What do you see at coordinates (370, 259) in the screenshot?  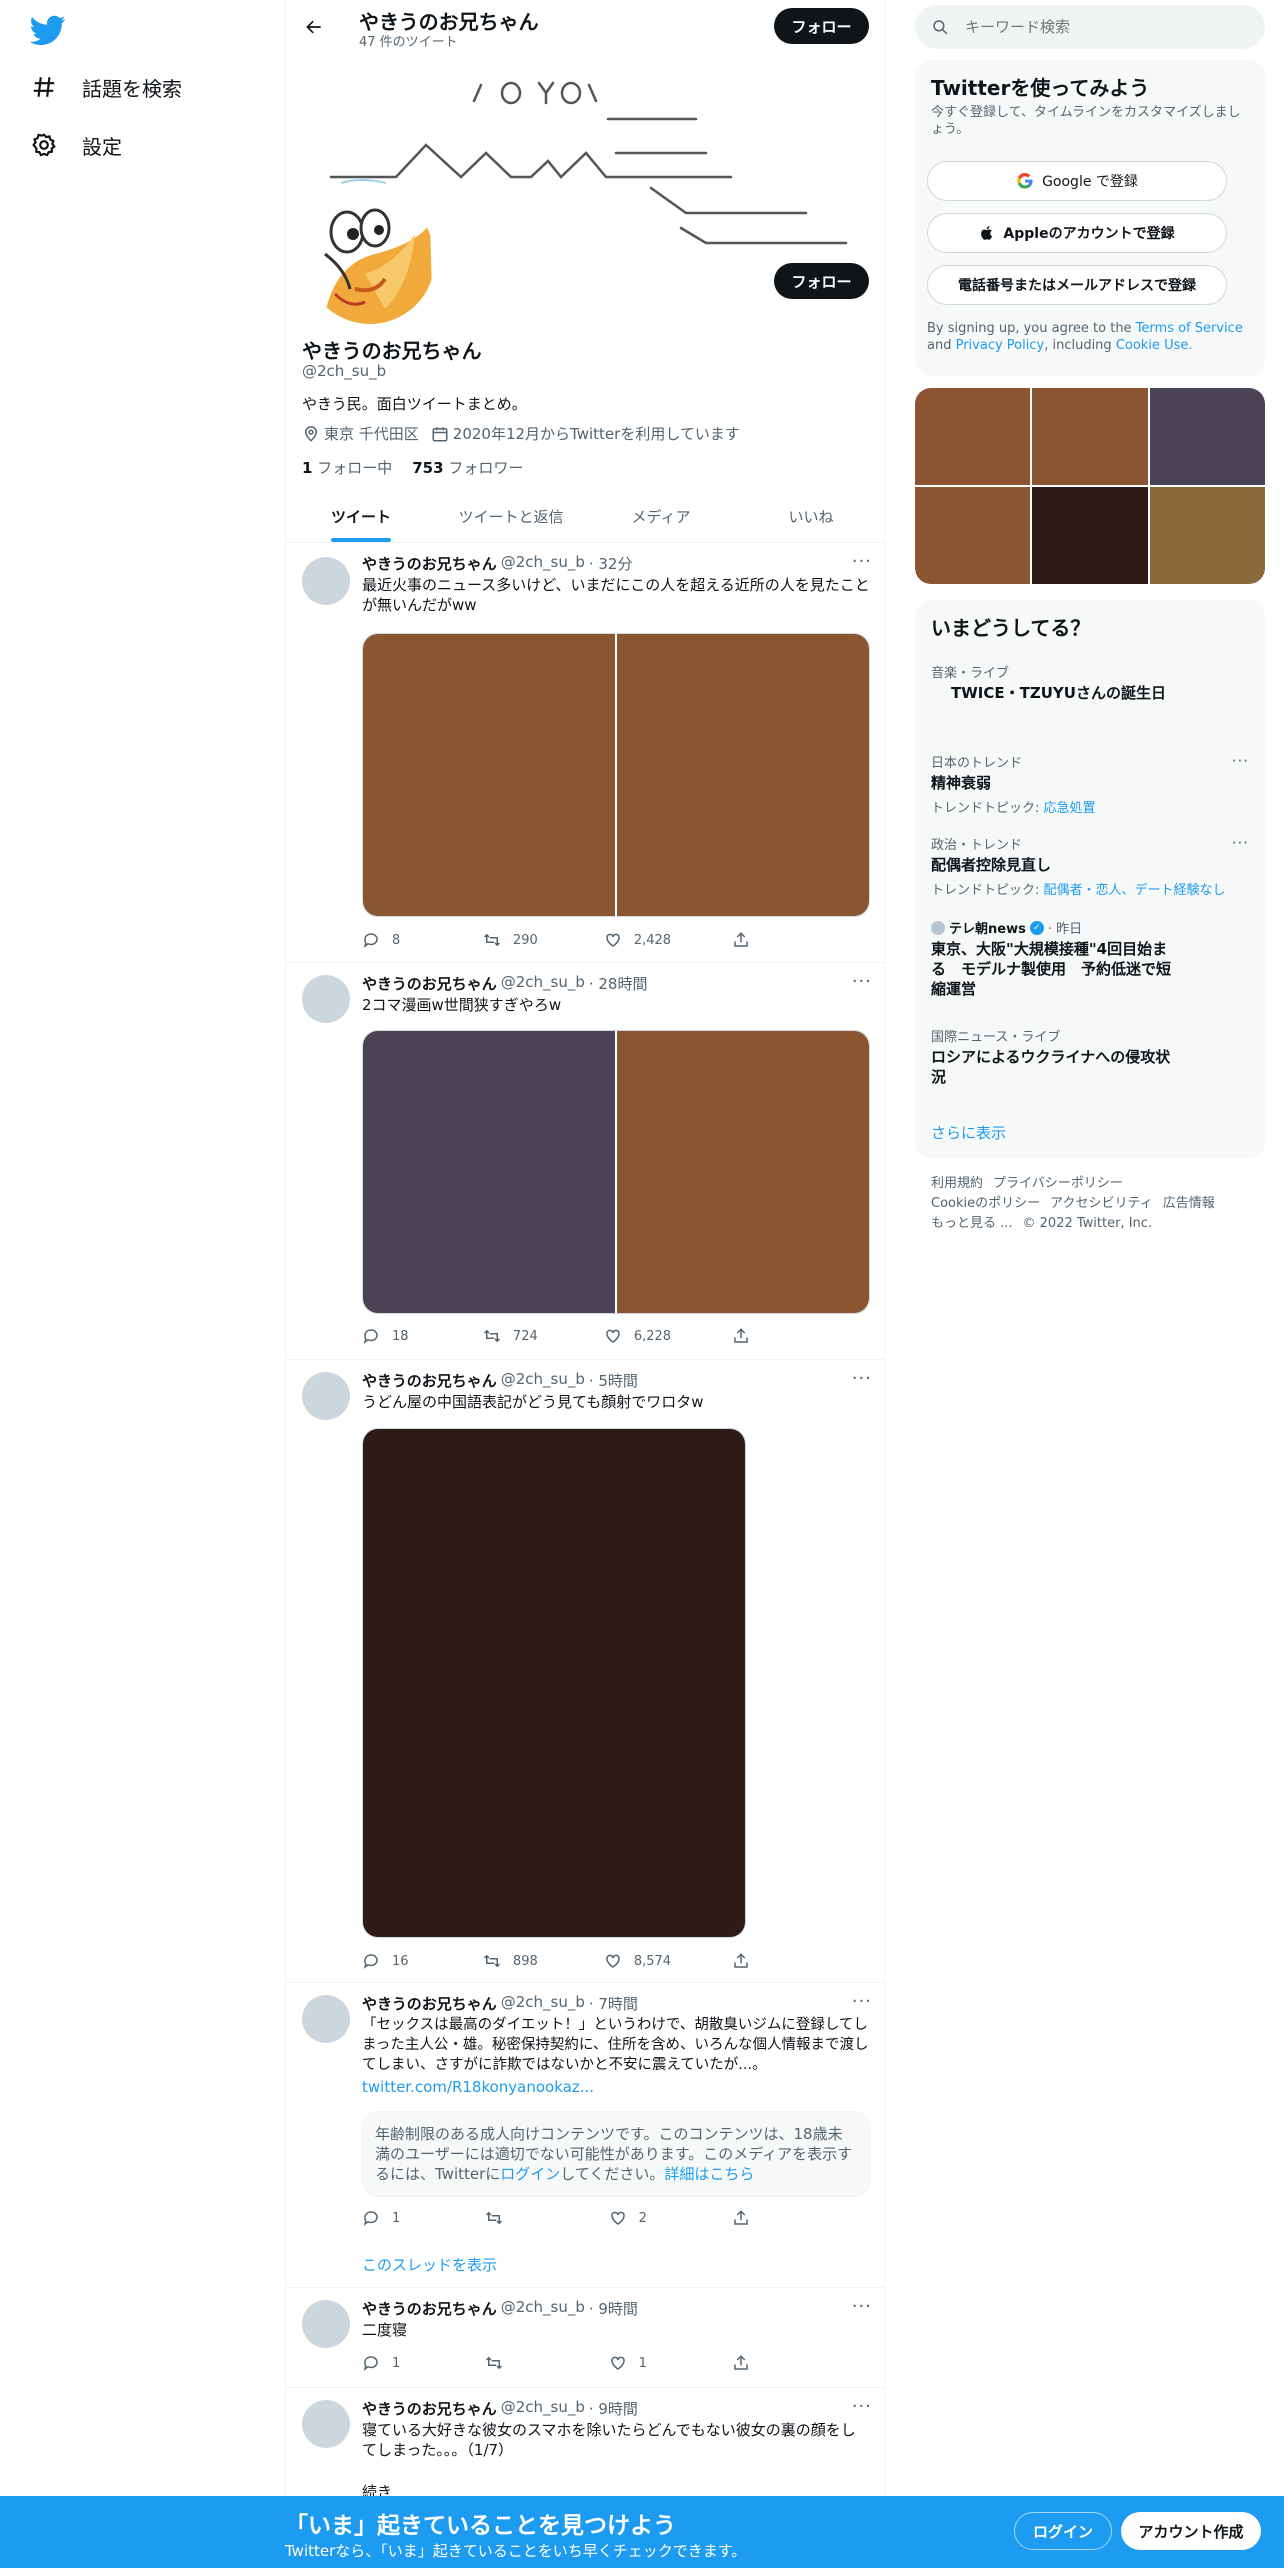 I see `profile-avatar` at bounding box center [370, 259].